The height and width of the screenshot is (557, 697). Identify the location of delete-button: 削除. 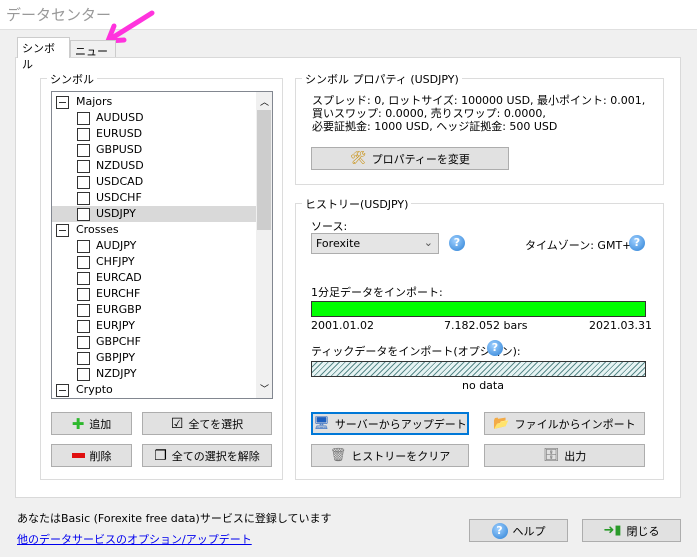
(91, 455).